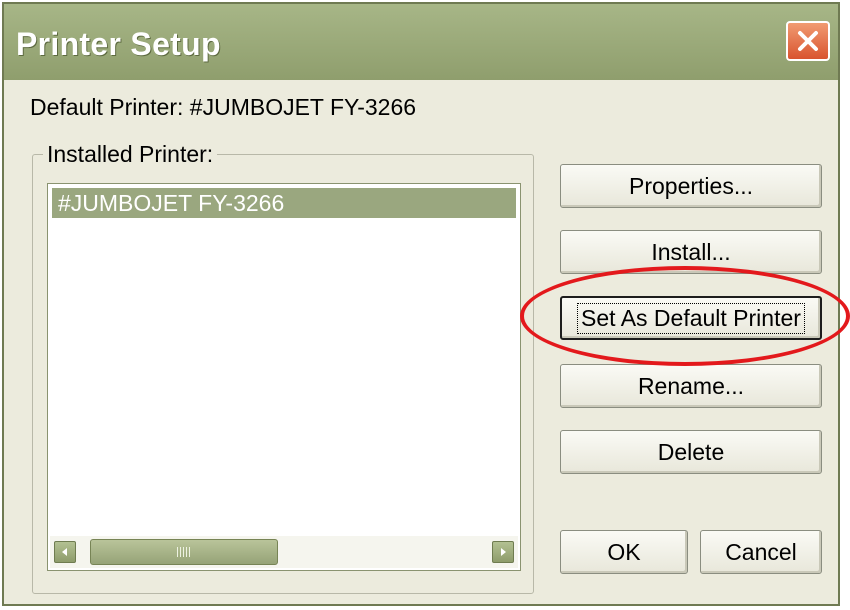 This screenshot has width=850, height=610. Describe the element at coordinates (284, 203) in the screenshot. I see `list-item: #JUMBOJET FY-3266` at that location.